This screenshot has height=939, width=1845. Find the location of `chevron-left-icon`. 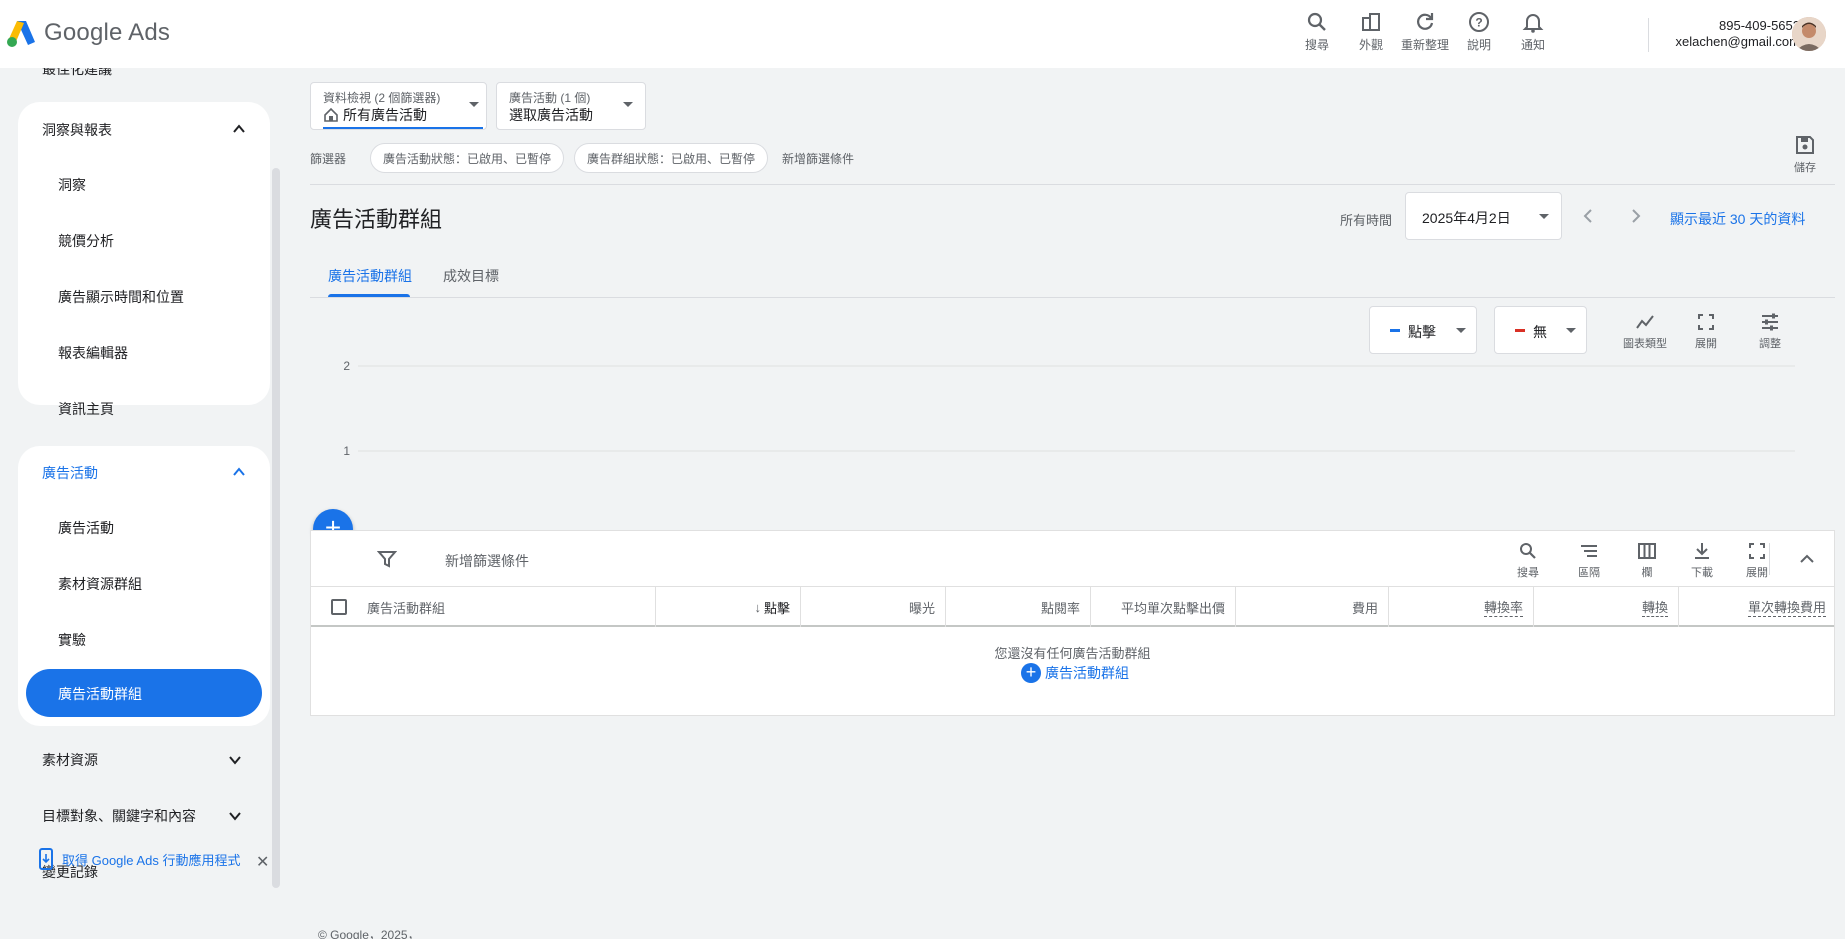

chevron-left-icon is located at coordinates (1588, 216).